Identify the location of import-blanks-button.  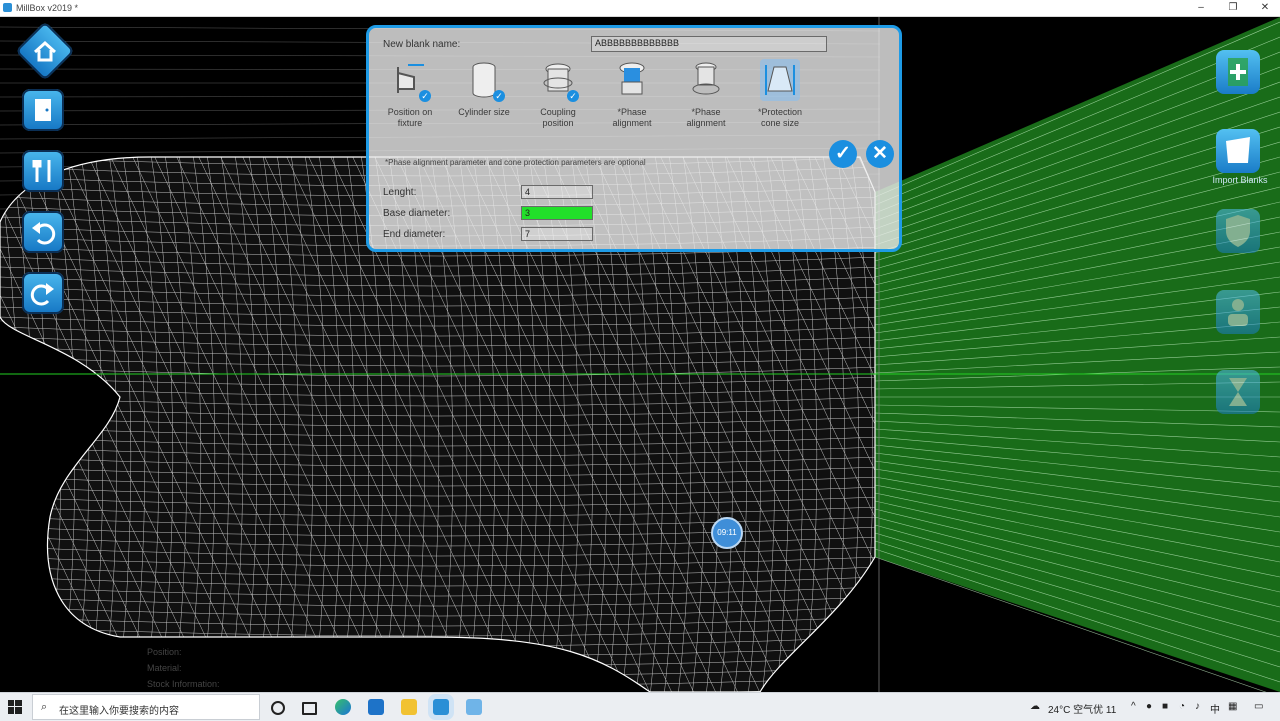
(1238, 151).